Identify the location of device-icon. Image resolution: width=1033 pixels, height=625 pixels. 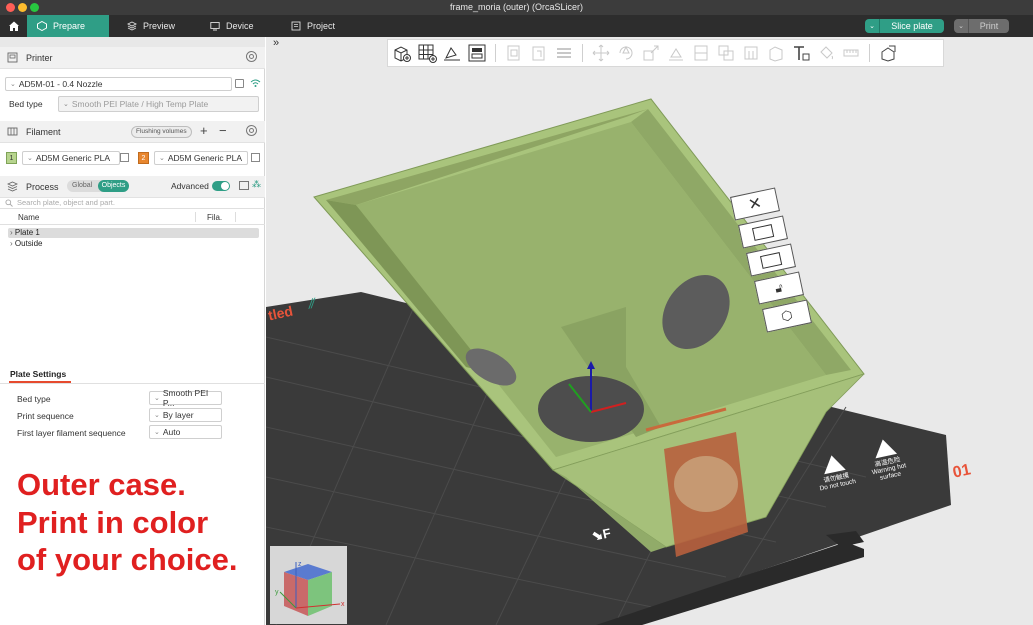
(215, 26).